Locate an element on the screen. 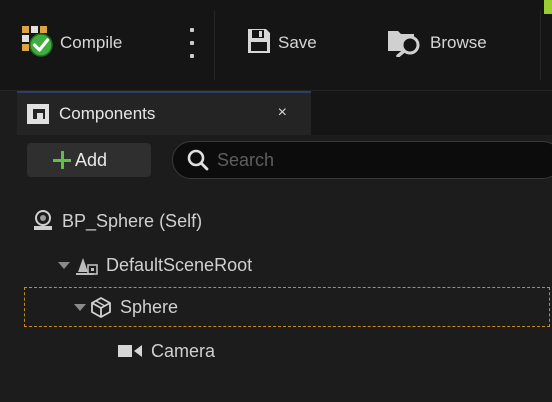 This screenshot has height=402, width=552. compile-button: Compile is located at coordinates (71, 43).